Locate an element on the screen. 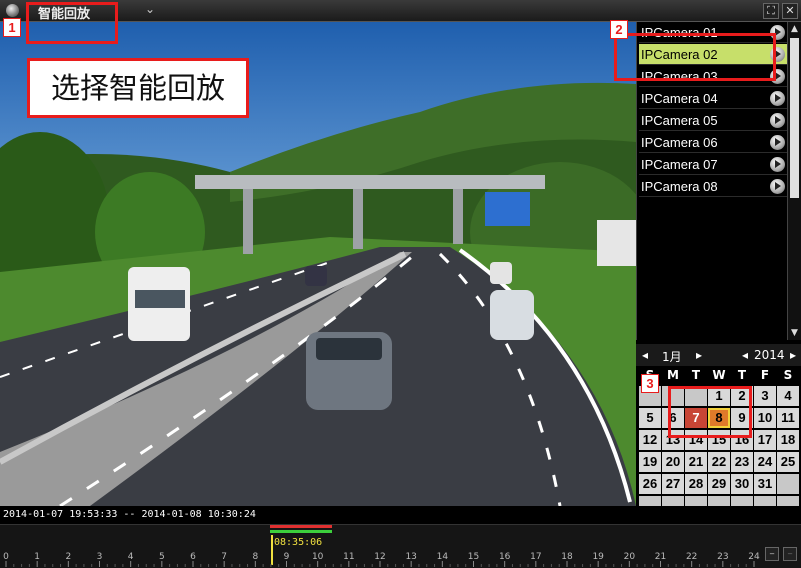 This screenshot has height=568, width=801. calendar-day: 25 is located at coordinates (788, 462).